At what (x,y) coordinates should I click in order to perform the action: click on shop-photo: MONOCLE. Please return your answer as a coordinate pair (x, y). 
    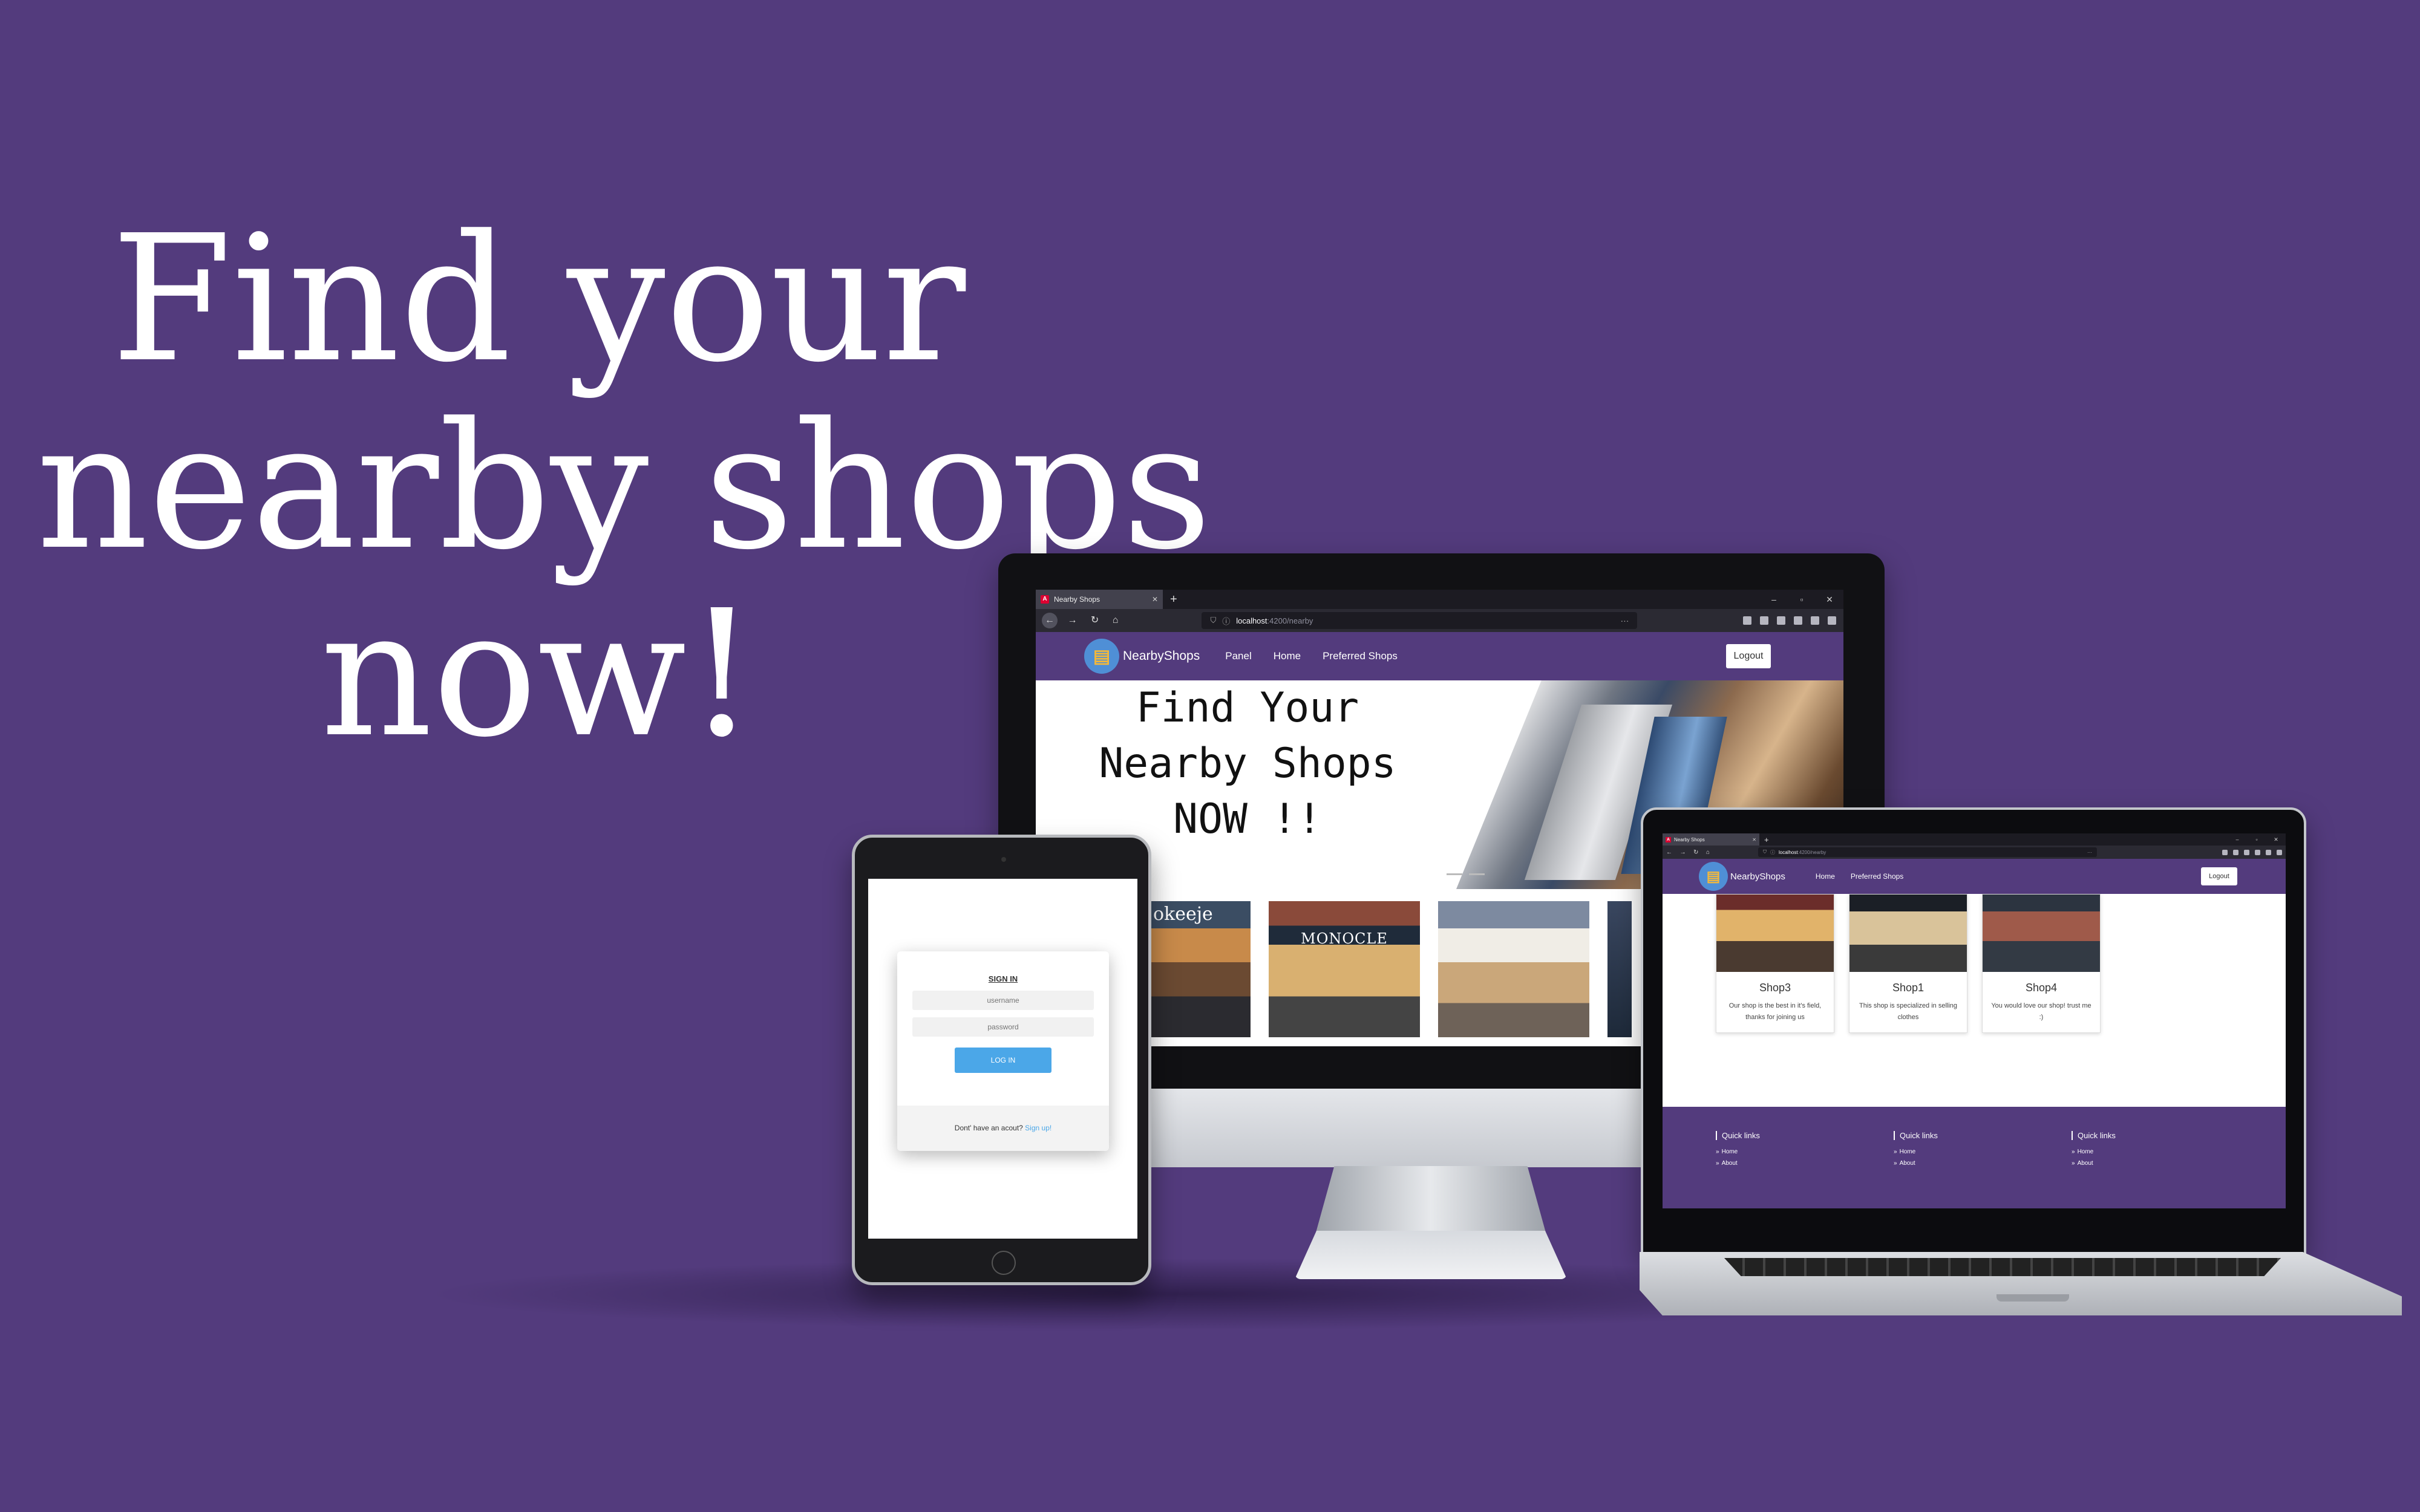
    Looking at the image, I should click on (1344, 969).